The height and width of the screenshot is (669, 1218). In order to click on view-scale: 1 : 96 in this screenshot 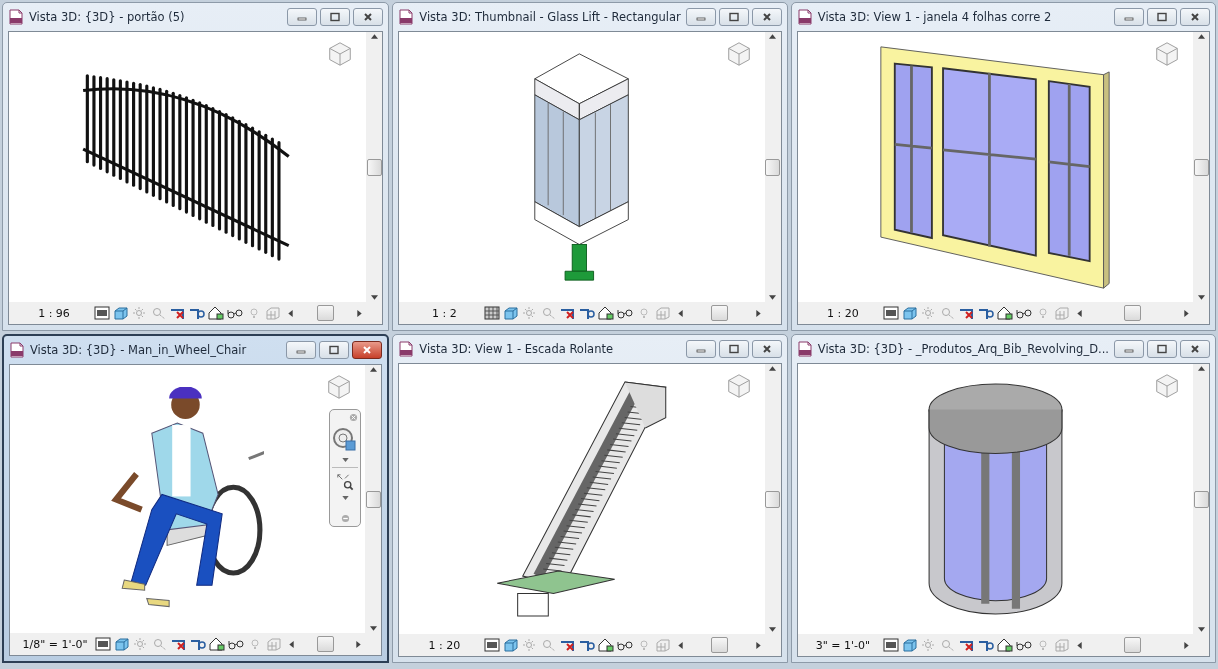, I will do `click(54, 313)`.